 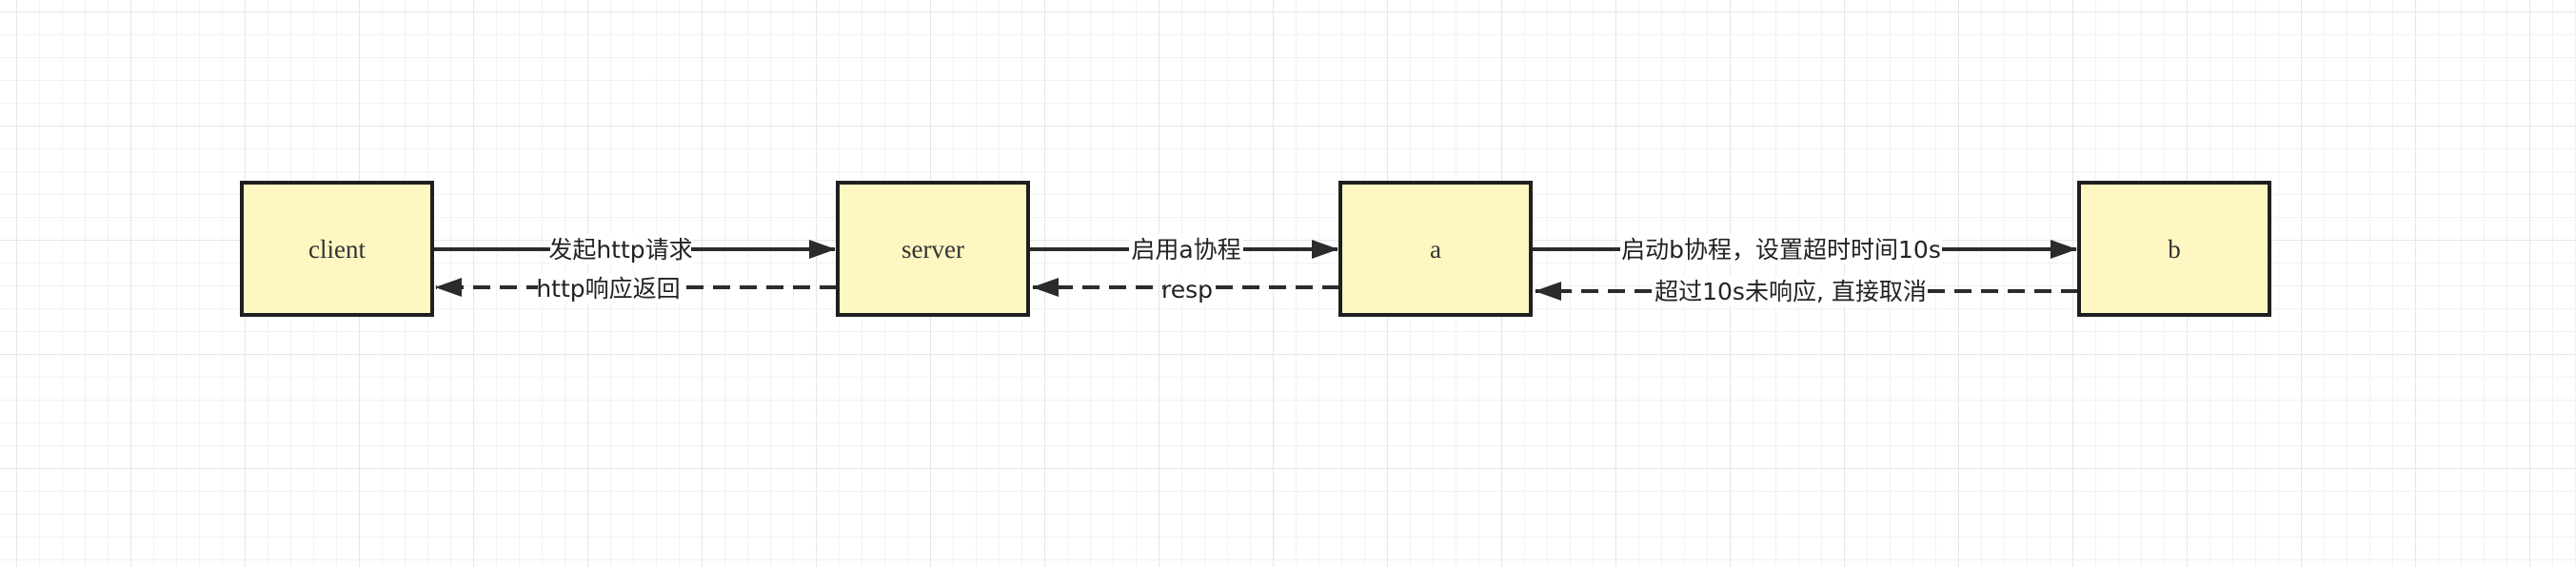 I want to click on edge-label-server-to-client: http响应返回, so click(x=608, y=289).